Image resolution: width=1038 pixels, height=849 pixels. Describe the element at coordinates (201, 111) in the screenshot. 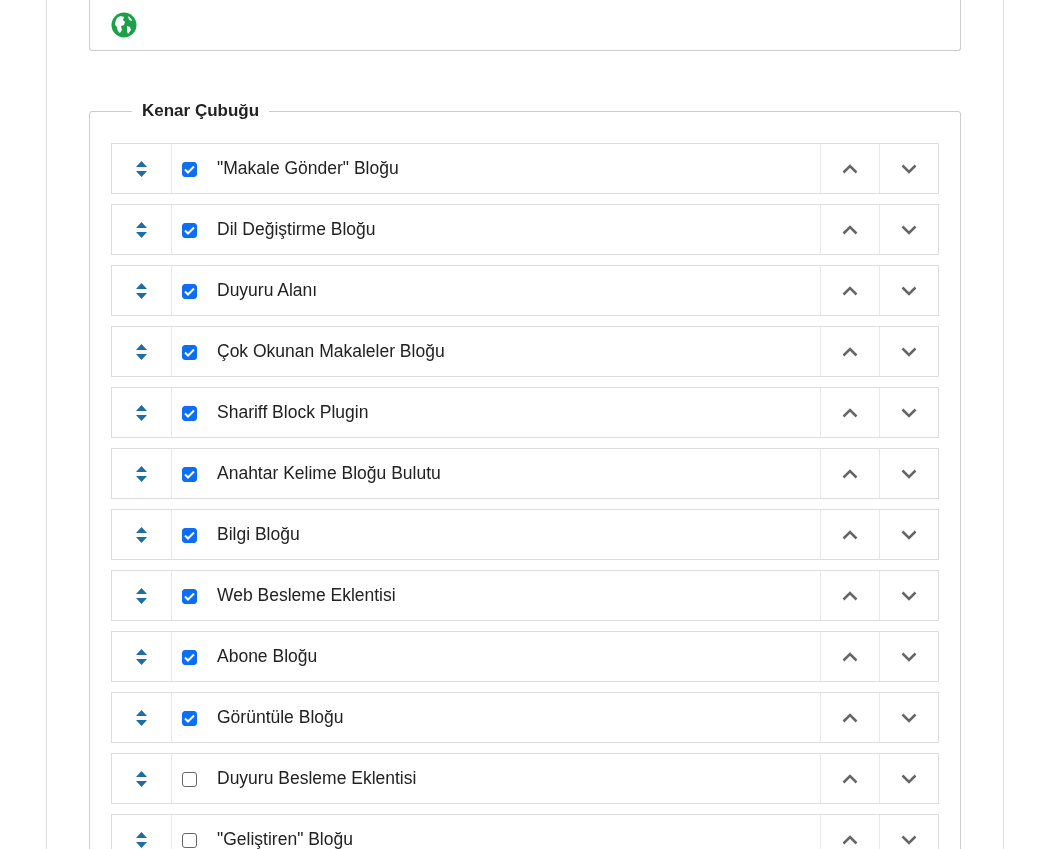

I see `section-title: Kenar Çubuğu` at that location.